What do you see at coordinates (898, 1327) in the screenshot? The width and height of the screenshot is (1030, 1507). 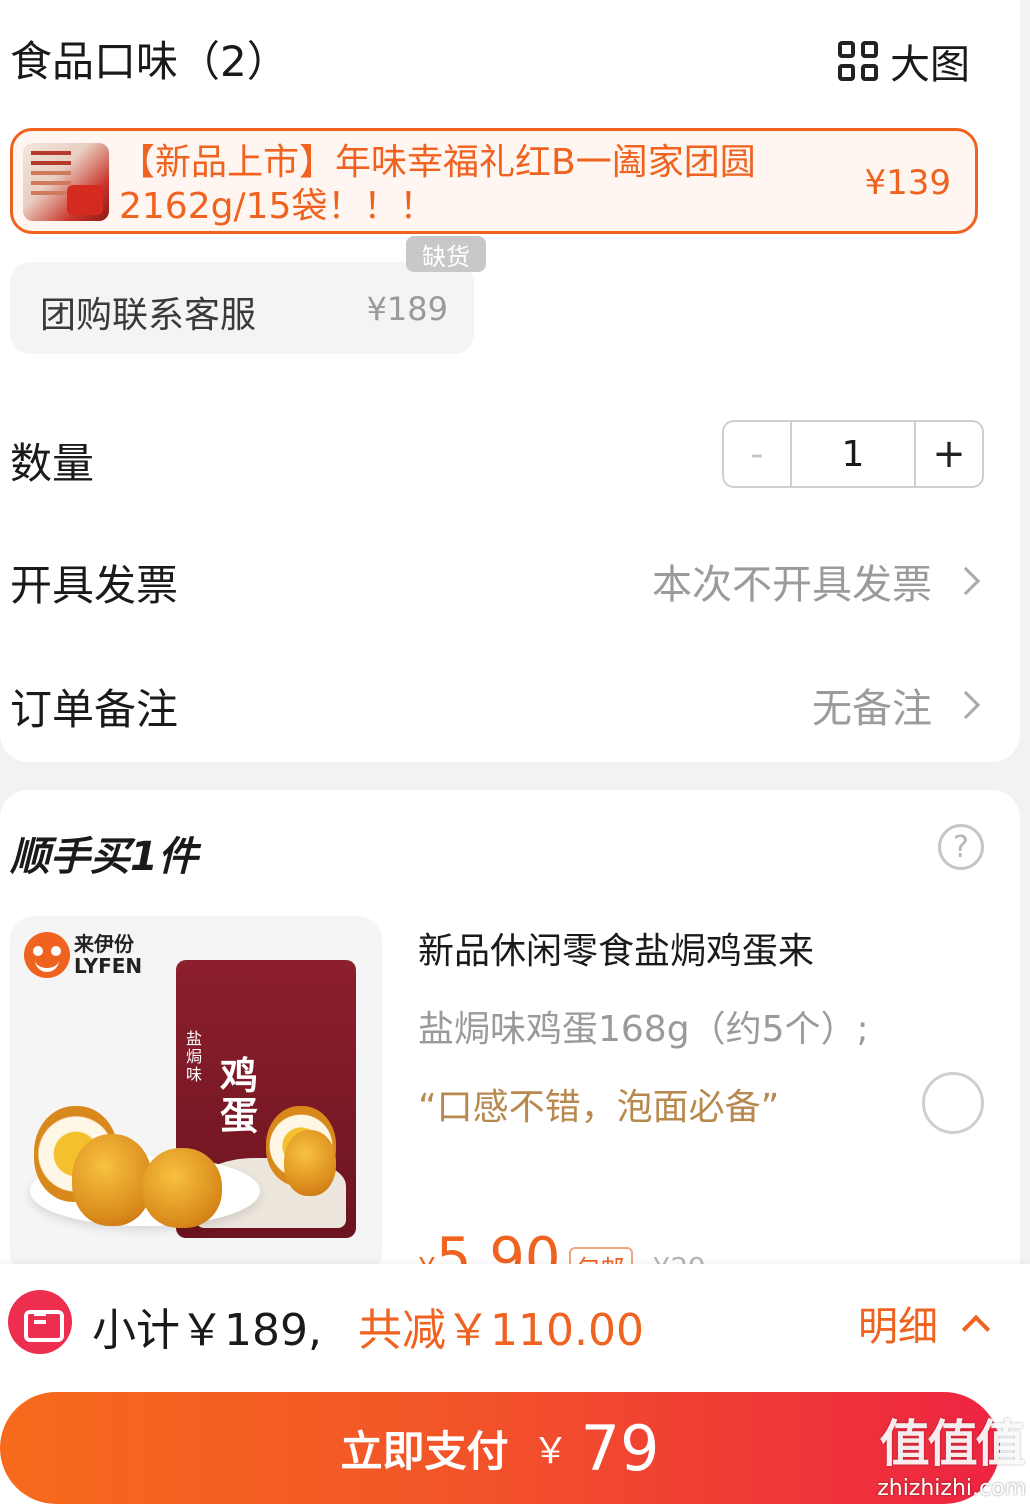 I see `detail-label: 明细` at bounding box center [898, 1327].